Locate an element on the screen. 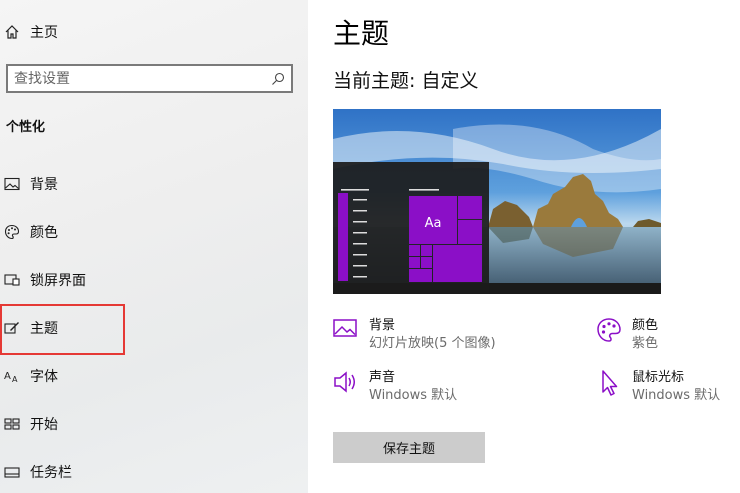 Image resolution: width=740 pixels, height=493 pixels. current-theme-label: 当前主题: 自定义 is located at coordinates (406, 81).